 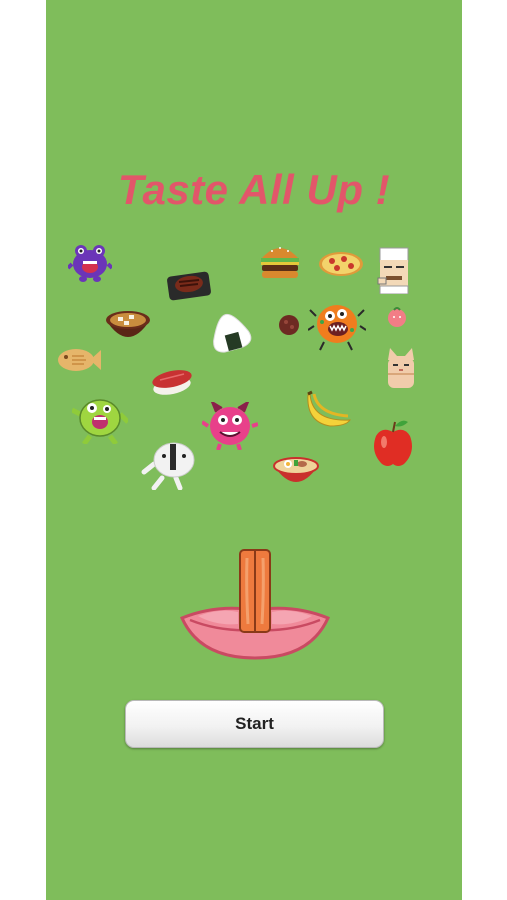 I want to click on tongue-icon, so click(x=255, y=591).